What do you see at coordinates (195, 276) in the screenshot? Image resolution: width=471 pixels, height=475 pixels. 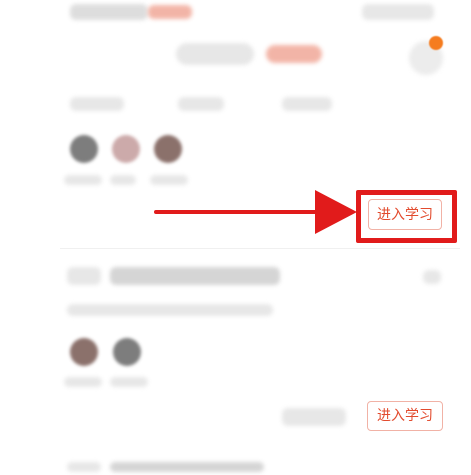 I see `course-title` at bounding box center [195, 276].